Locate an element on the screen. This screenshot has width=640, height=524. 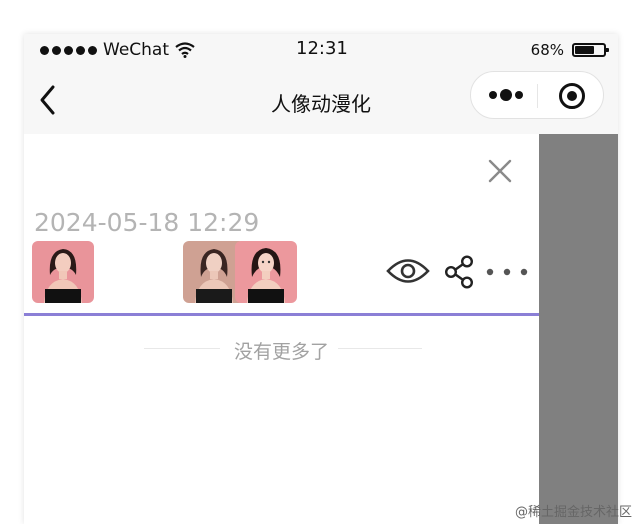
view-icon is located at coordinates (408, 271).